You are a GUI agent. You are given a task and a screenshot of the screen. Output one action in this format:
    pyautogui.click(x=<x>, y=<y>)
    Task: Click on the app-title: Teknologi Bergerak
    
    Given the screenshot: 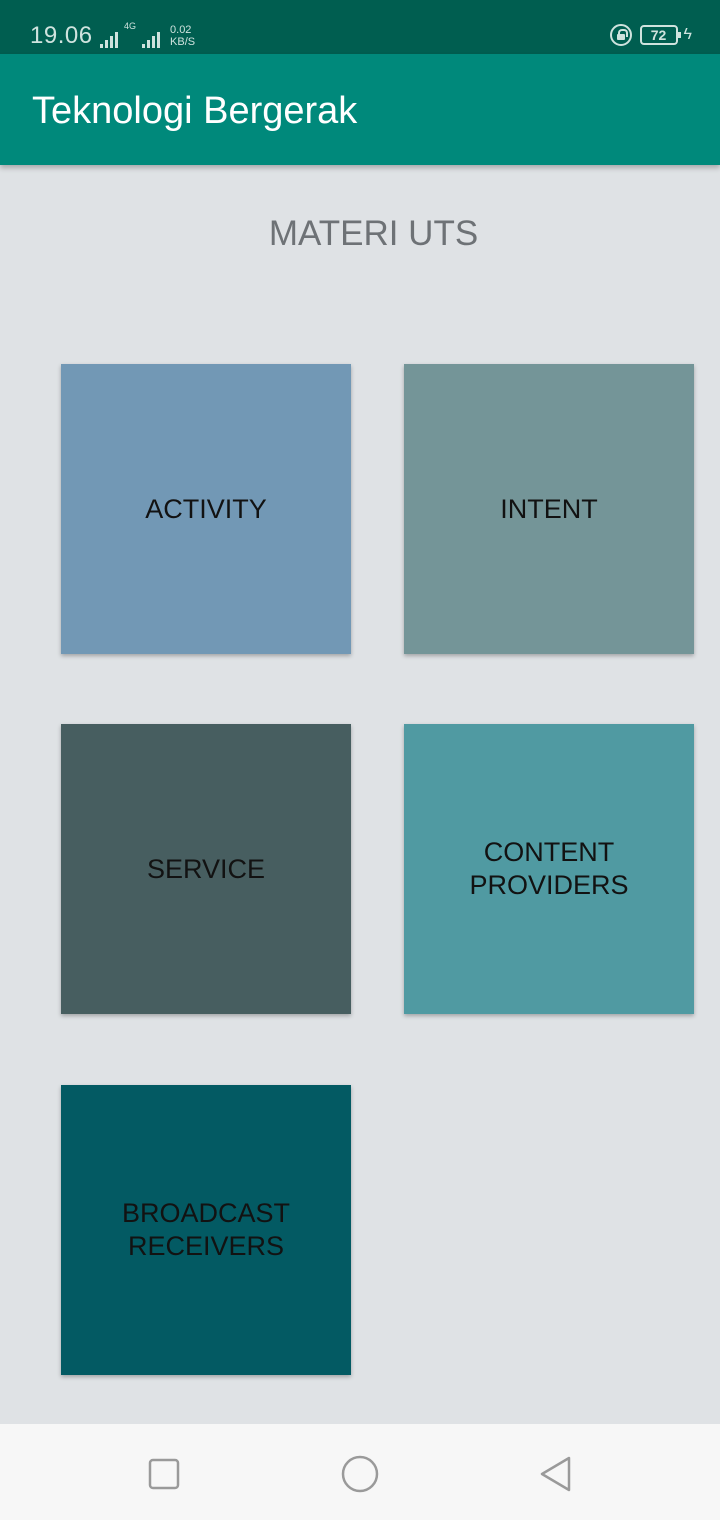 What is the action you would take?
    pyautogui.click(x=195, y=111)
    